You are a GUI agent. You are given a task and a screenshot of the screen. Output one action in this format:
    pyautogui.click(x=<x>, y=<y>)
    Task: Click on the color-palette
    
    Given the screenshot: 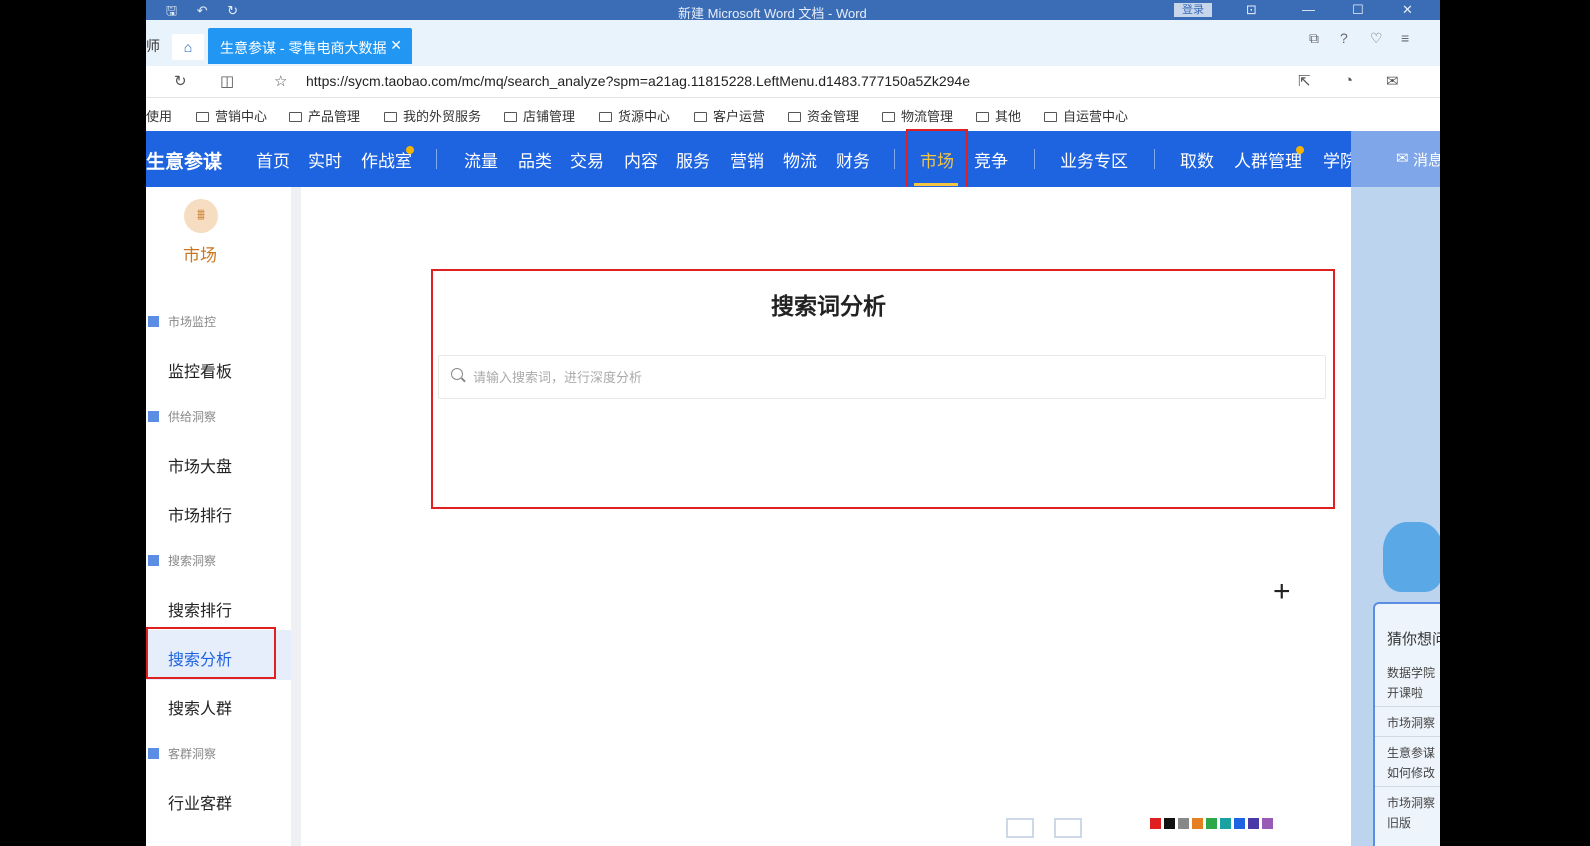 What is the action you would take?
    pyautogui.click(x=1211, y=826)
    